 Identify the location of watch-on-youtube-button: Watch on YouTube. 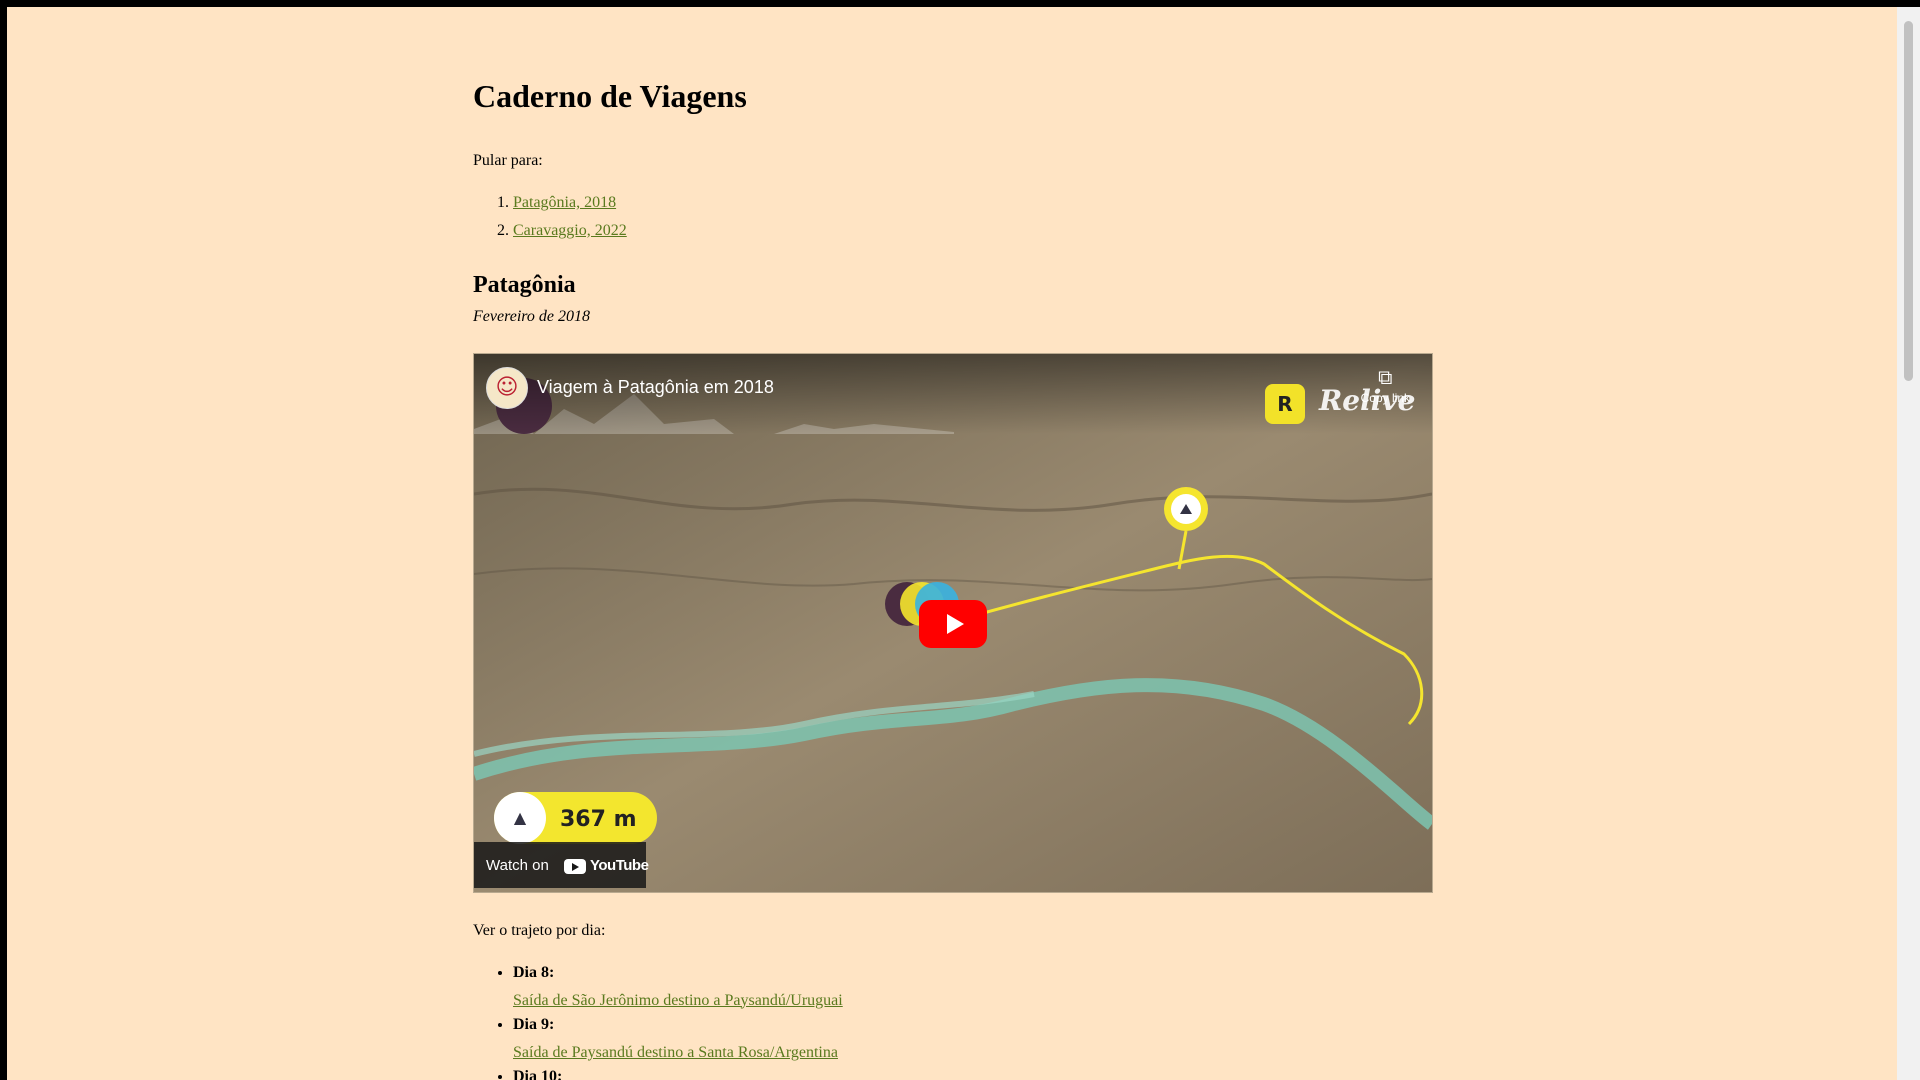
(561, 865).